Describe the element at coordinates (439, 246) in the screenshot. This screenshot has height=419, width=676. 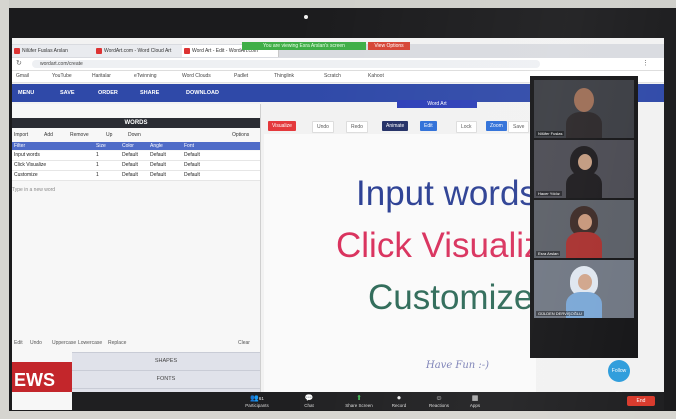
I see `canvas-word: Click Visualiz` at that location.